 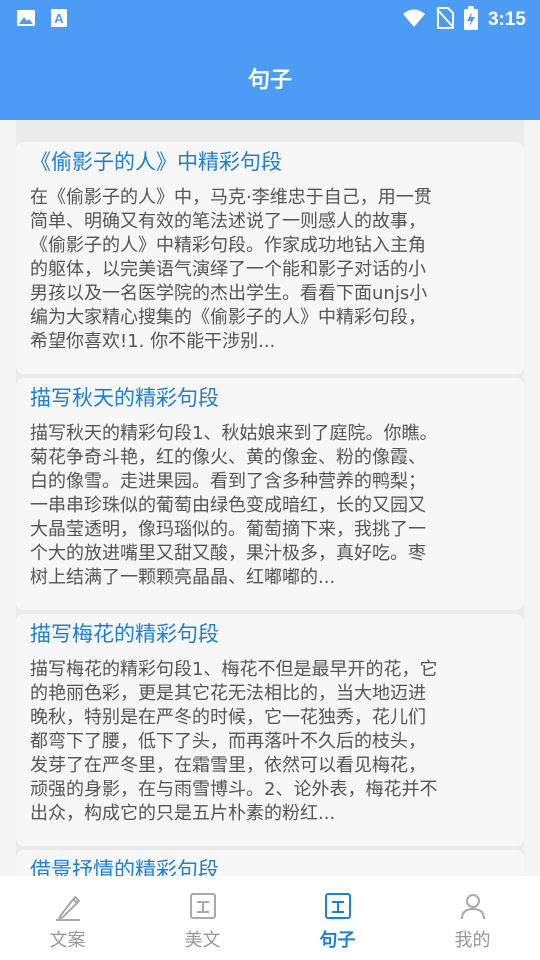 I want to click on excerpt-line: 顽强的身影，在与雨雪博斗。2、论外表，梅花并不, so click(x=234, y=789).